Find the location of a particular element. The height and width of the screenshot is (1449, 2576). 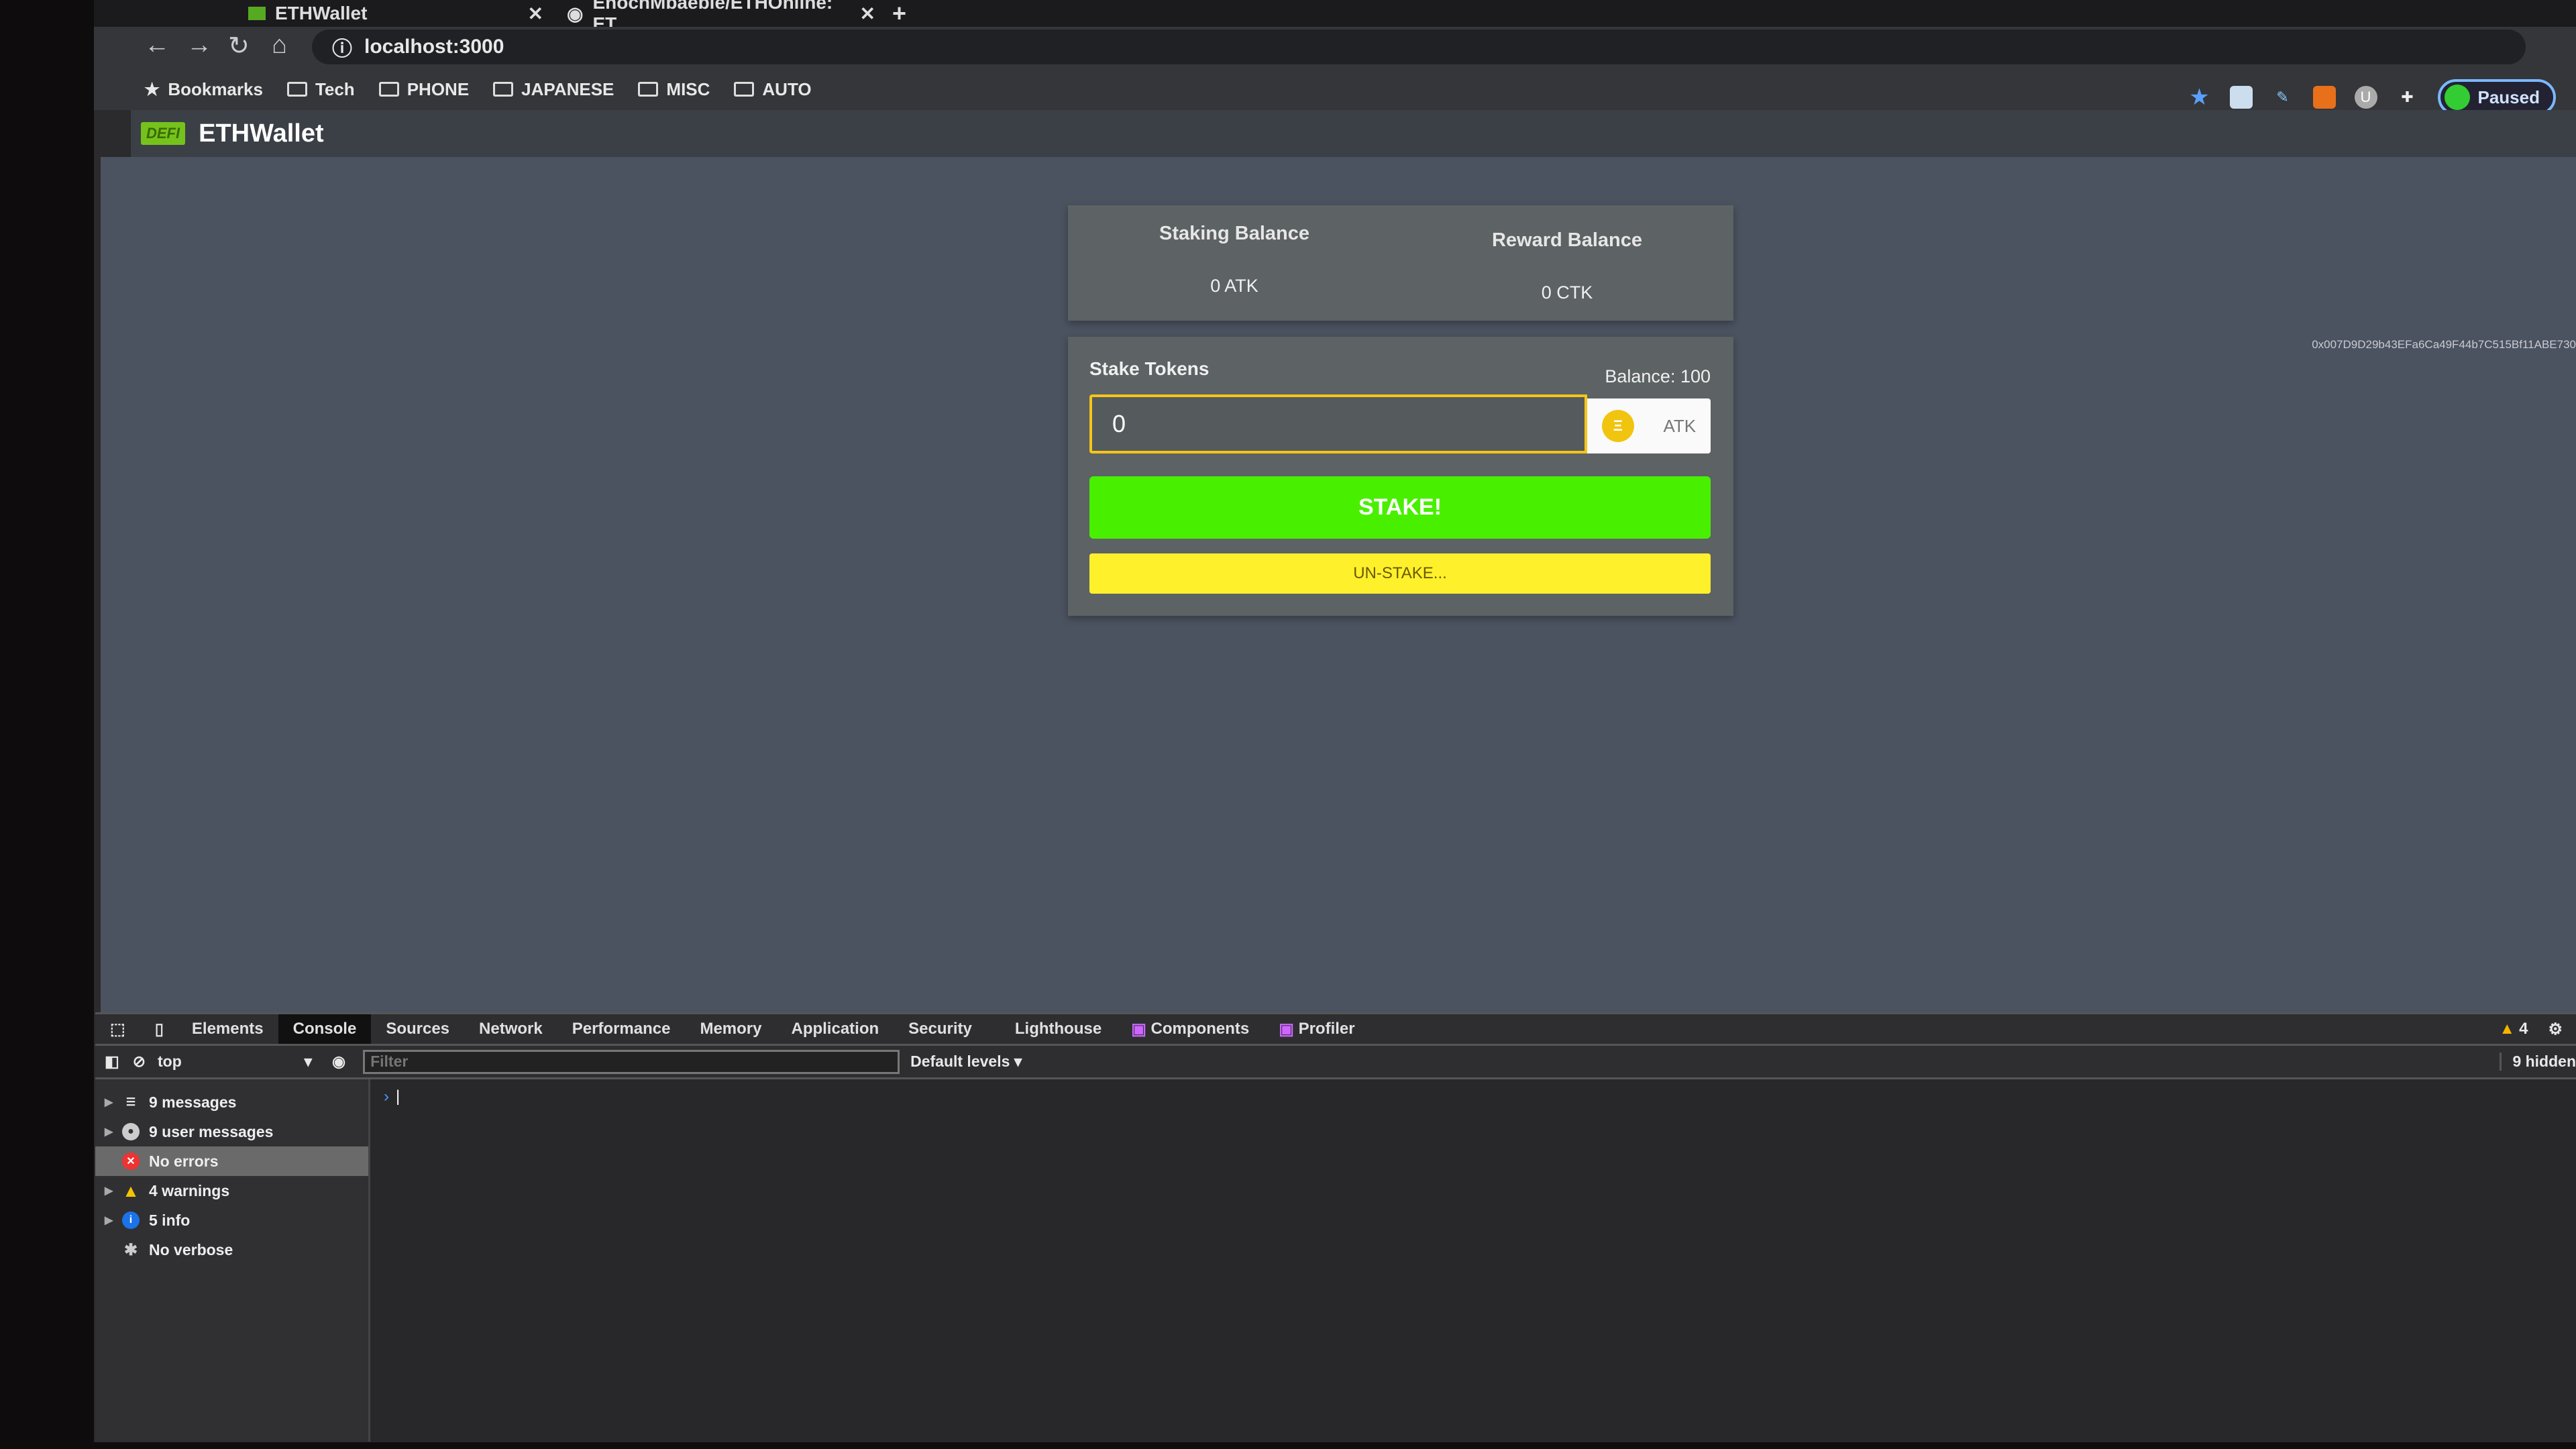

tab-elements: Elements is located at coordinates (227, 1029).